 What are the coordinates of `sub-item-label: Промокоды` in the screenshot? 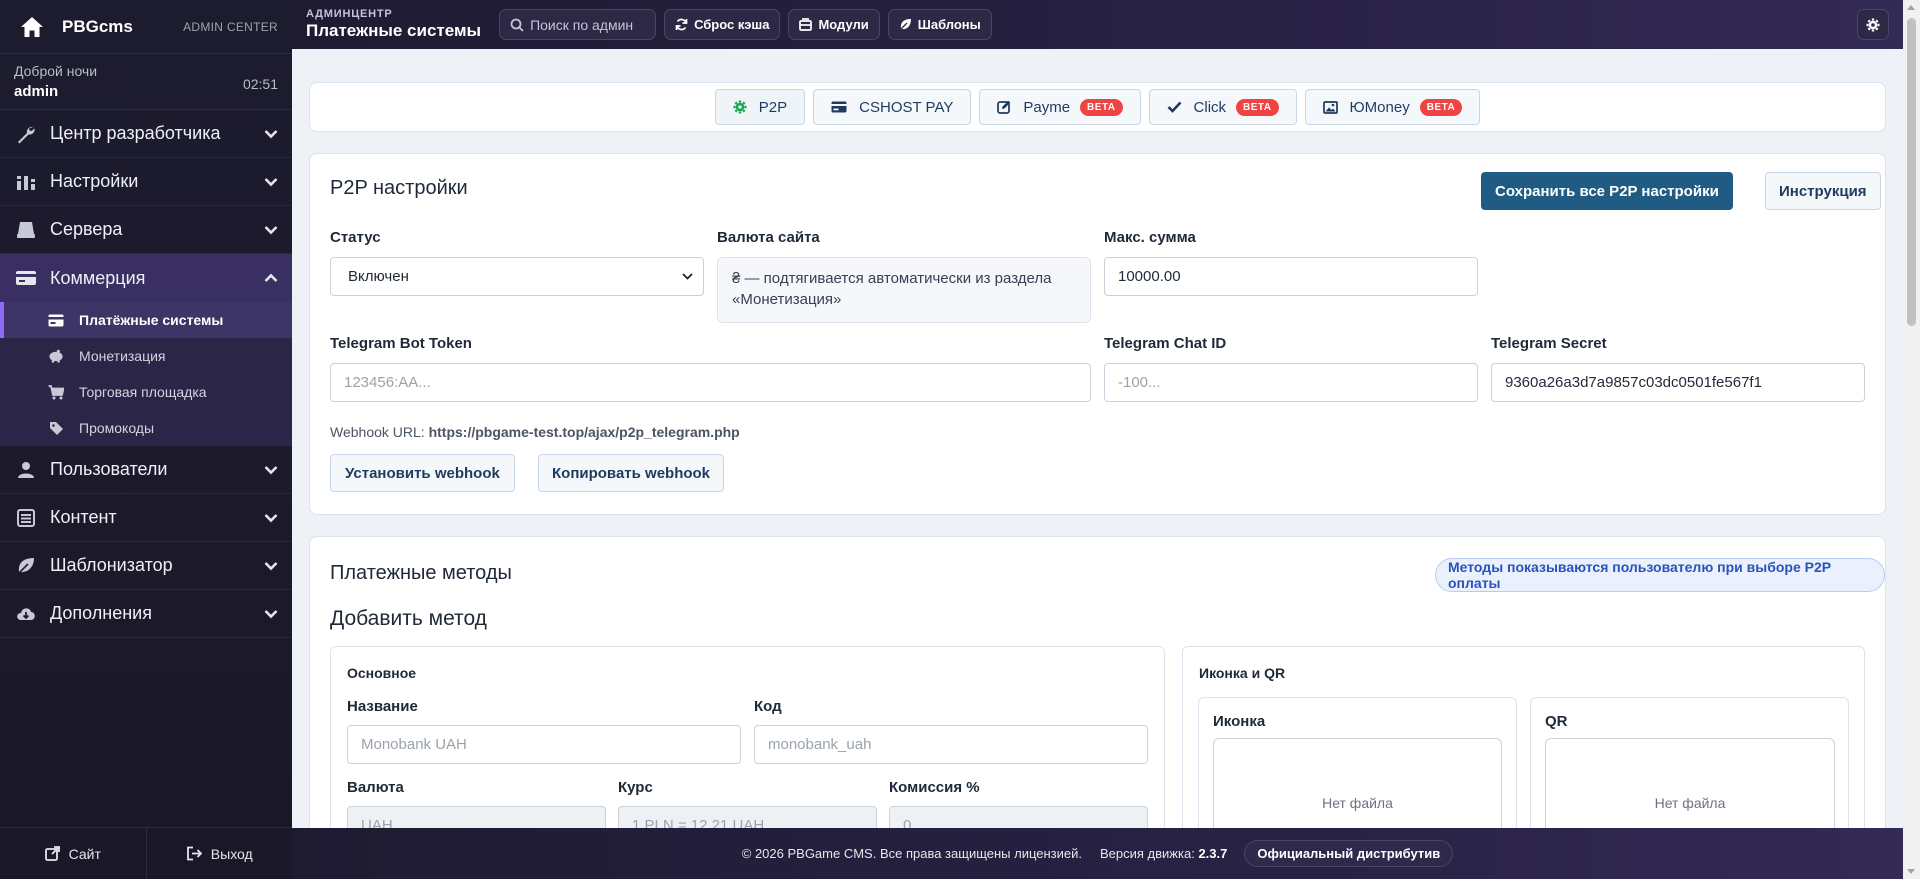 It's located at (117, 428).